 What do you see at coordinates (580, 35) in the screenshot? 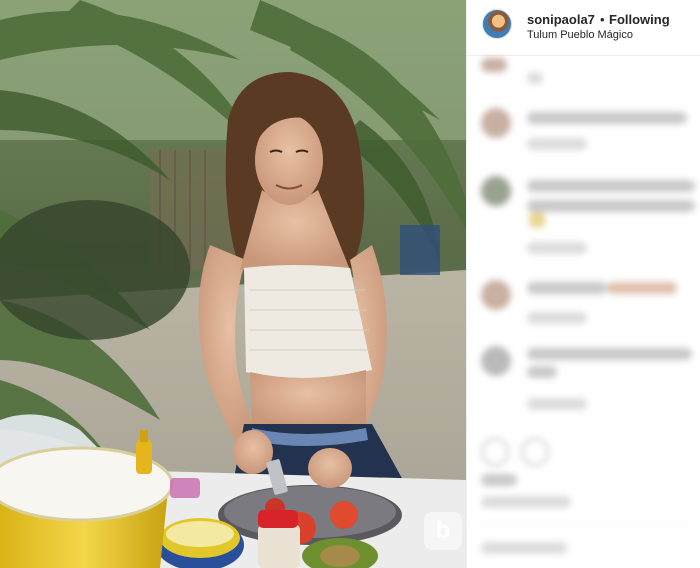
I see `location-link: Tulum Pueblo Mágico` at bounding box center [580, 35].